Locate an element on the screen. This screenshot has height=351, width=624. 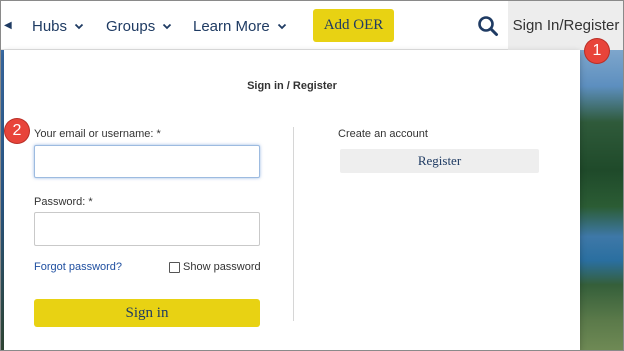
search-icon is located at coordinates (488, 26).